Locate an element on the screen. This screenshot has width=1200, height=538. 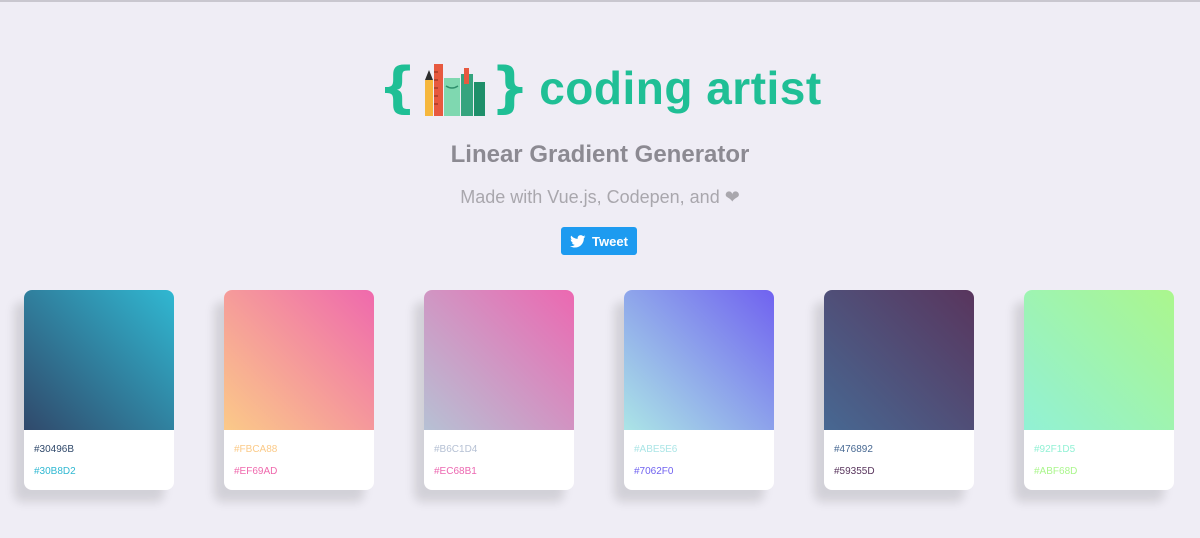
color-code-1: #B6C1D4 is located at coordinates (456, 449).